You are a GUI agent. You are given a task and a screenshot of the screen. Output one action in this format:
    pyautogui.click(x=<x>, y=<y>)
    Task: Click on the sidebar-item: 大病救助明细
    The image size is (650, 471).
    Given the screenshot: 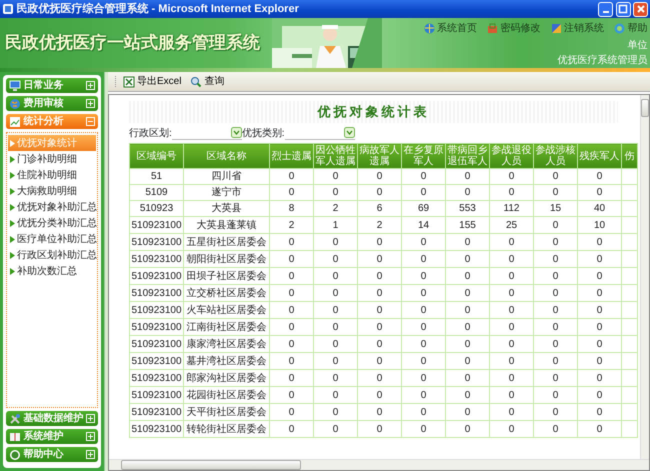 What is the action you would take?
    pyautogui.click(x=52, y=191)
    